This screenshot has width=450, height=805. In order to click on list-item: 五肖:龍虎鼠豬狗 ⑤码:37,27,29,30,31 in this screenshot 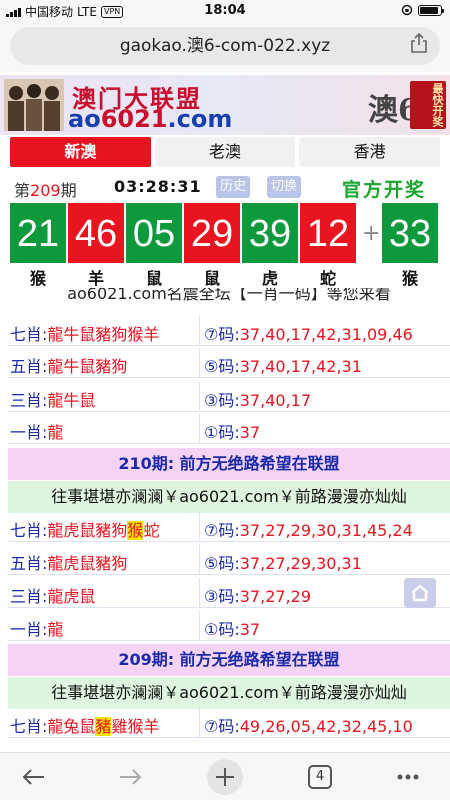, I will do `click(229, 560)`.